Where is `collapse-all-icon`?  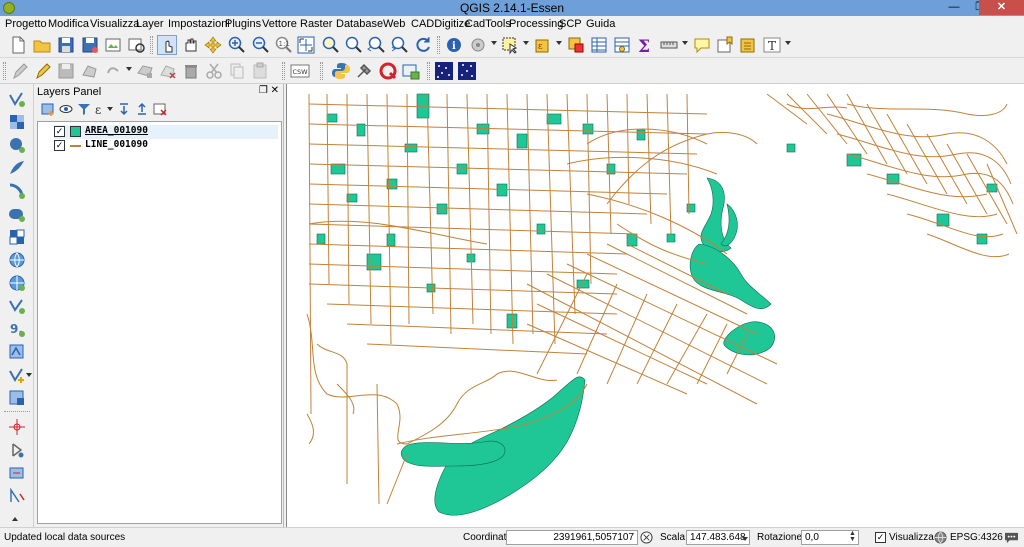
collapse-all-icon is located at coordinates (142, 109).